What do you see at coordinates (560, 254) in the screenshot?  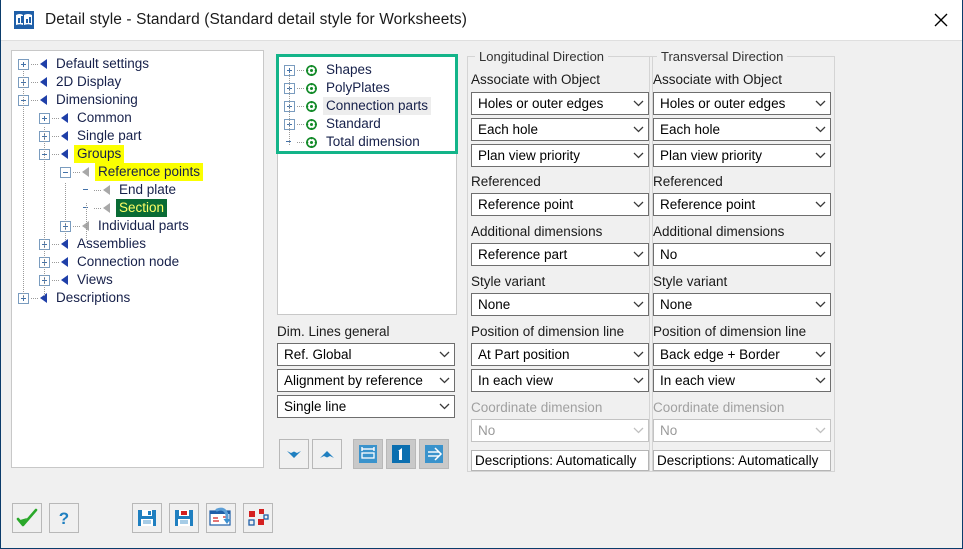 I see `longitudinal-additional-combo: Reference part` at bounding box center [560, 254].